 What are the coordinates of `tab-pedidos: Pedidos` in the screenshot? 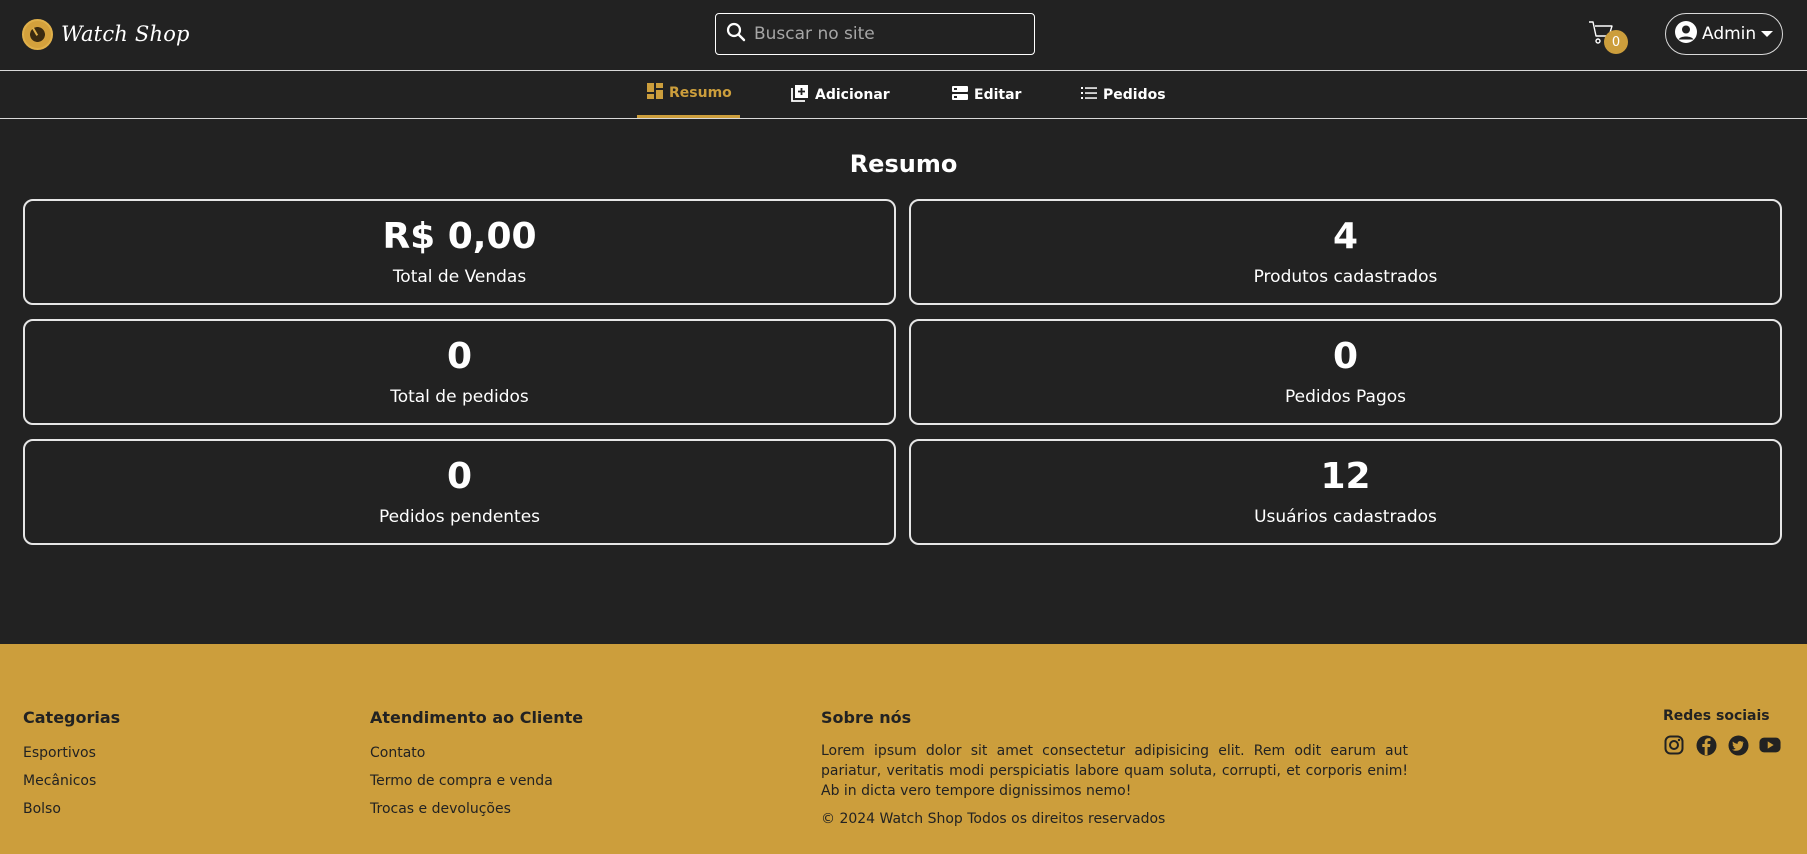 It's located at (1123, 94).